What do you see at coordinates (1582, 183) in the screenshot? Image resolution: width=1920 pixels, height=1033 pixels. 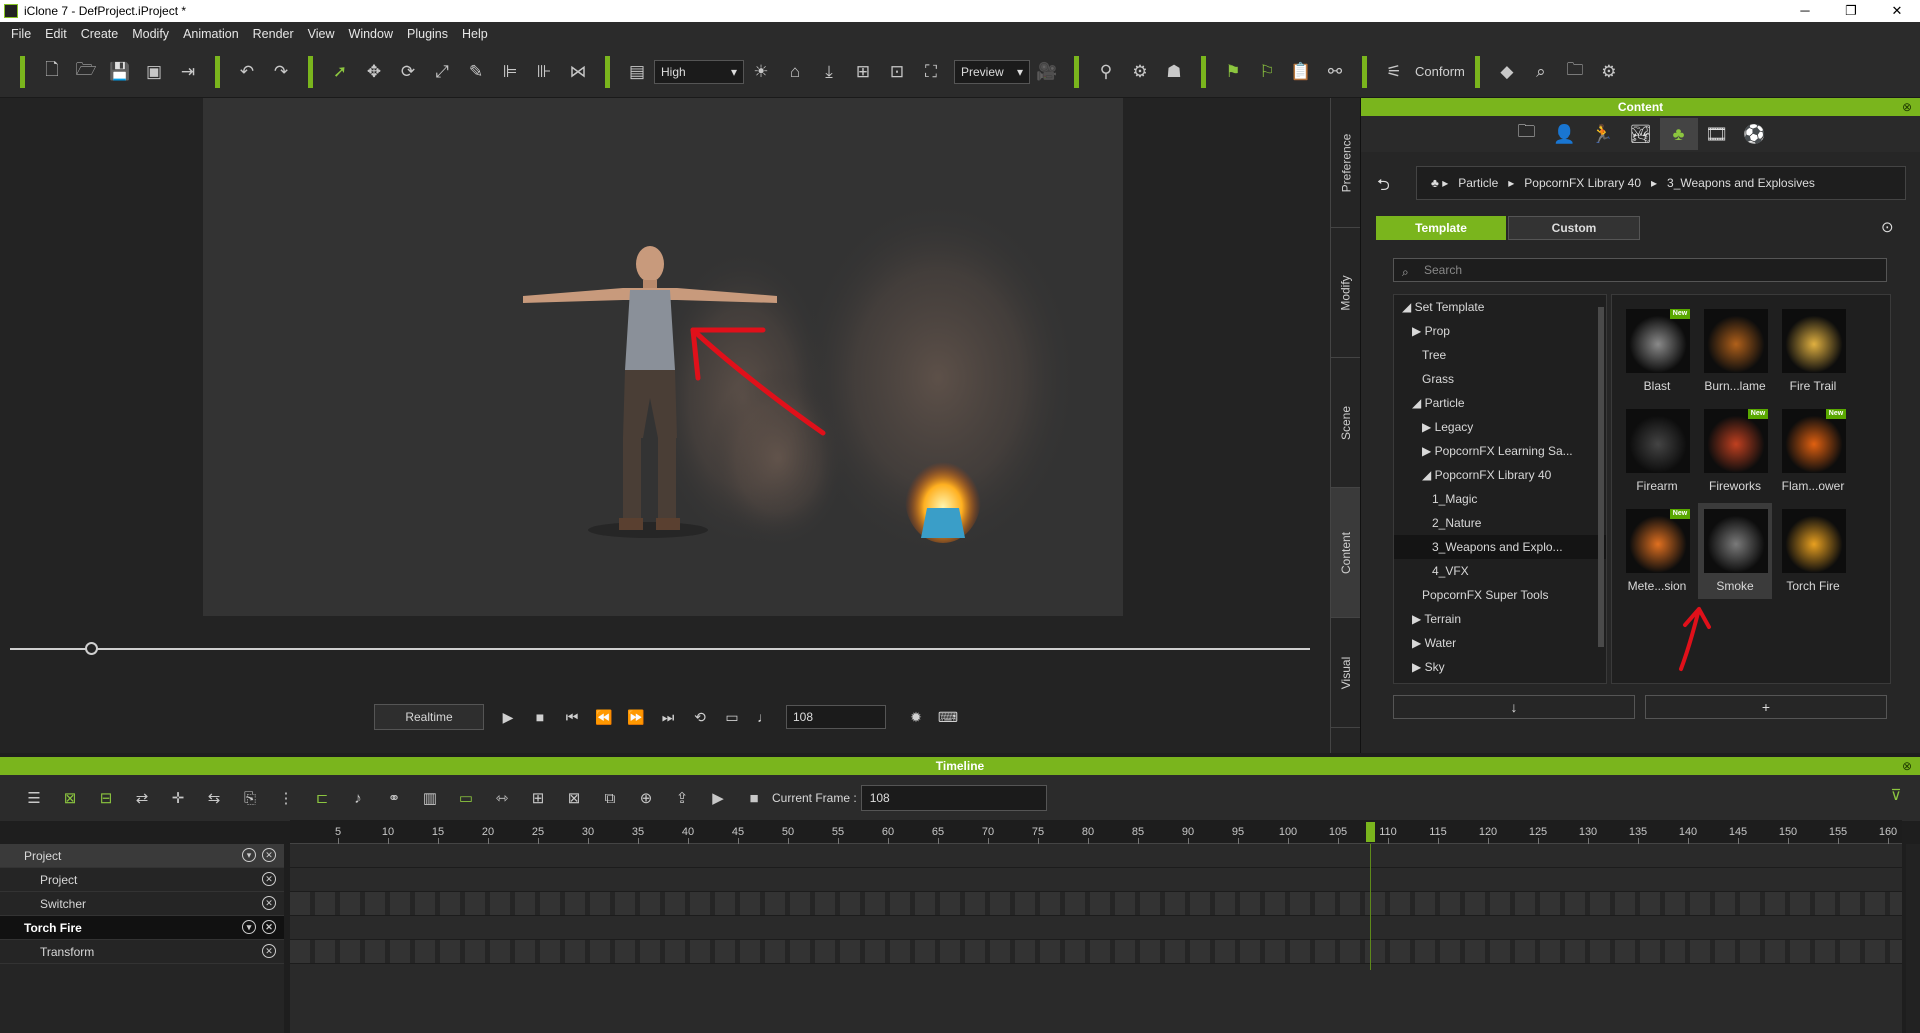 I see `breadcrumb-item: PopcornFX Library 40` at bounding box center [1582, 183].